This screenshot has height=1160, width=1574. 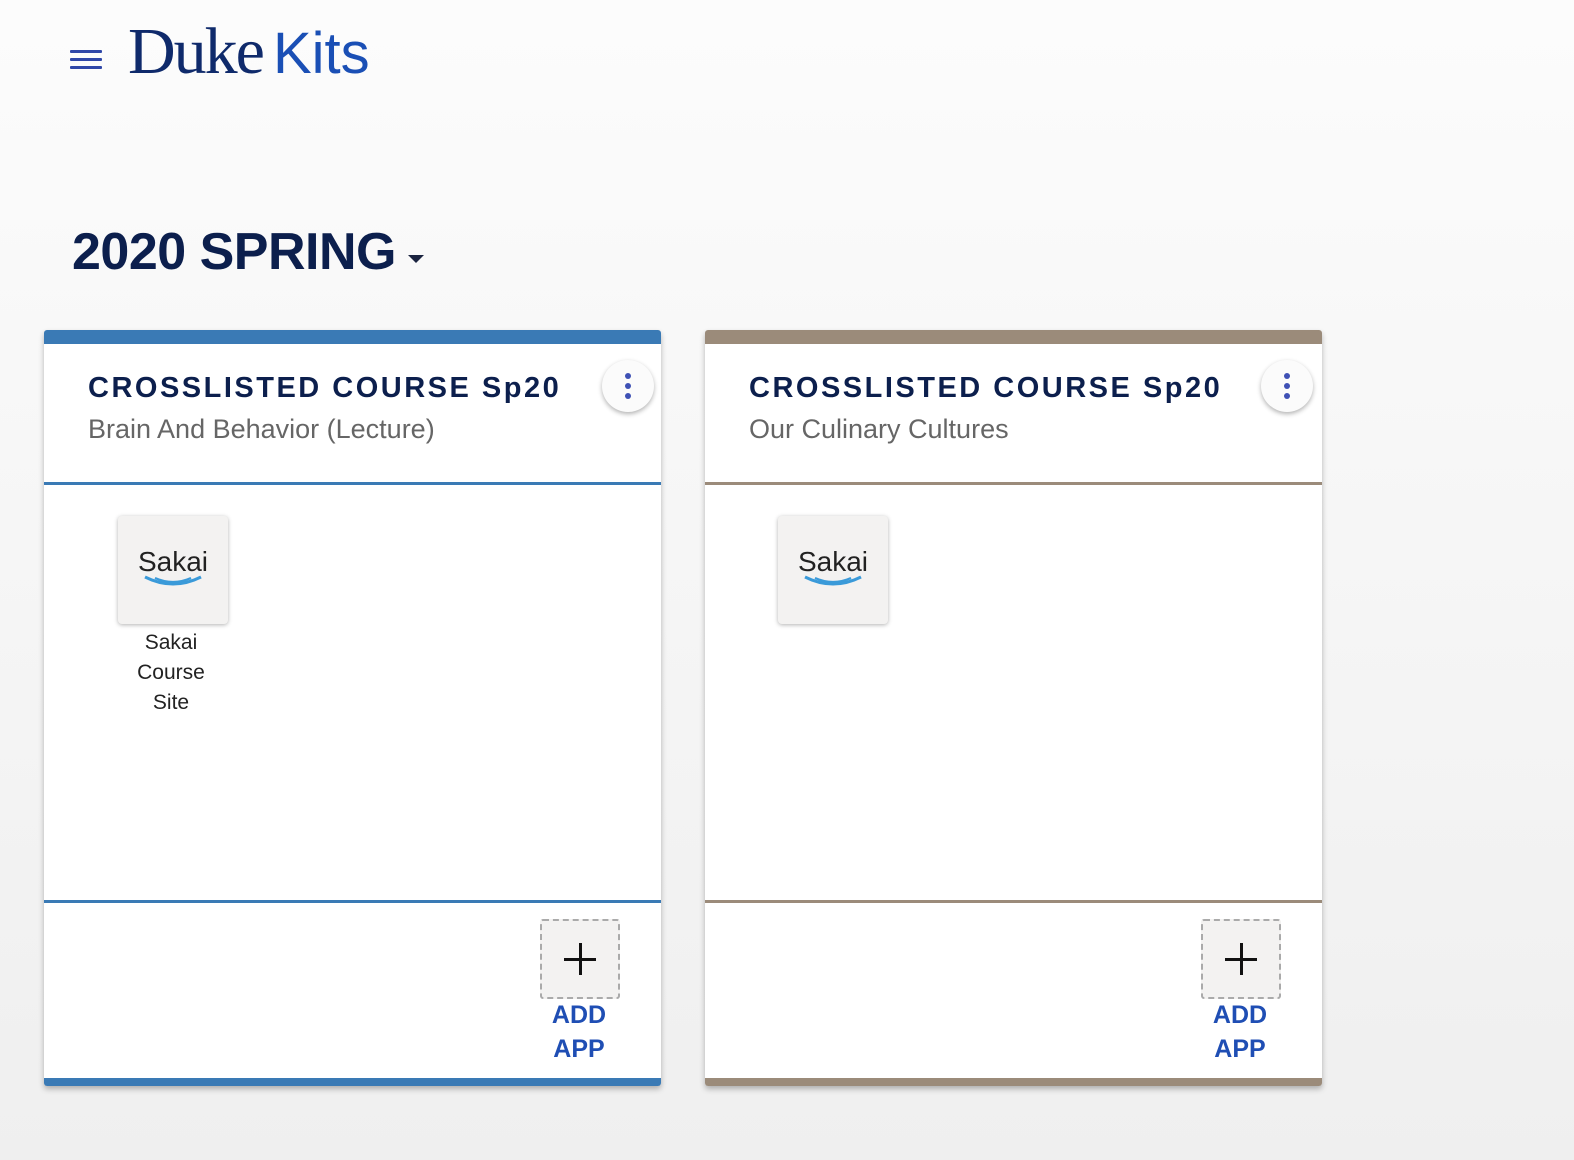 What do you see at coordinates (879, 429) in the screenshot?
I see `card-subtitle: Our Culinary Cultures` at bounding box center [879, 429].